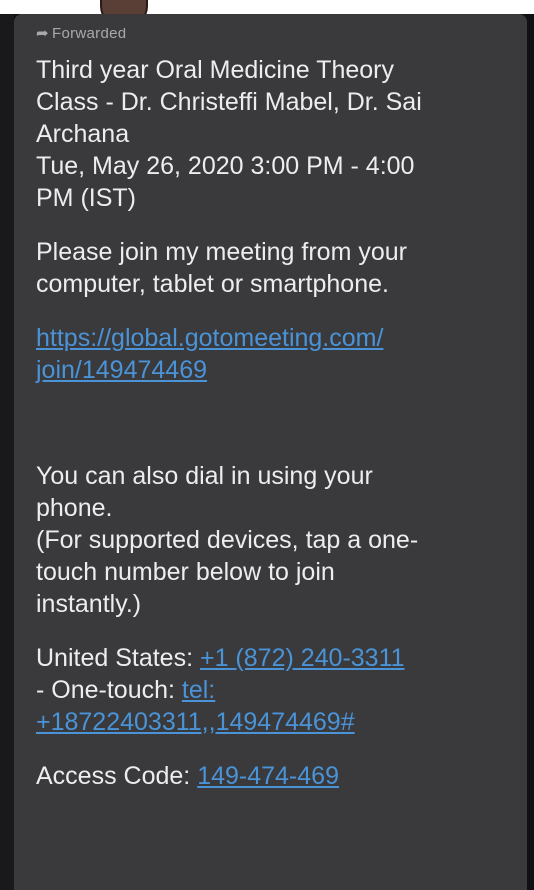 Image resolution: width=534 pixels, height=890 pixels. What do you see at coordinates (227, 540) in the screenshot?
I see `dial-line: (For supported devices, tap a one-` at bounding box center [227, 540].